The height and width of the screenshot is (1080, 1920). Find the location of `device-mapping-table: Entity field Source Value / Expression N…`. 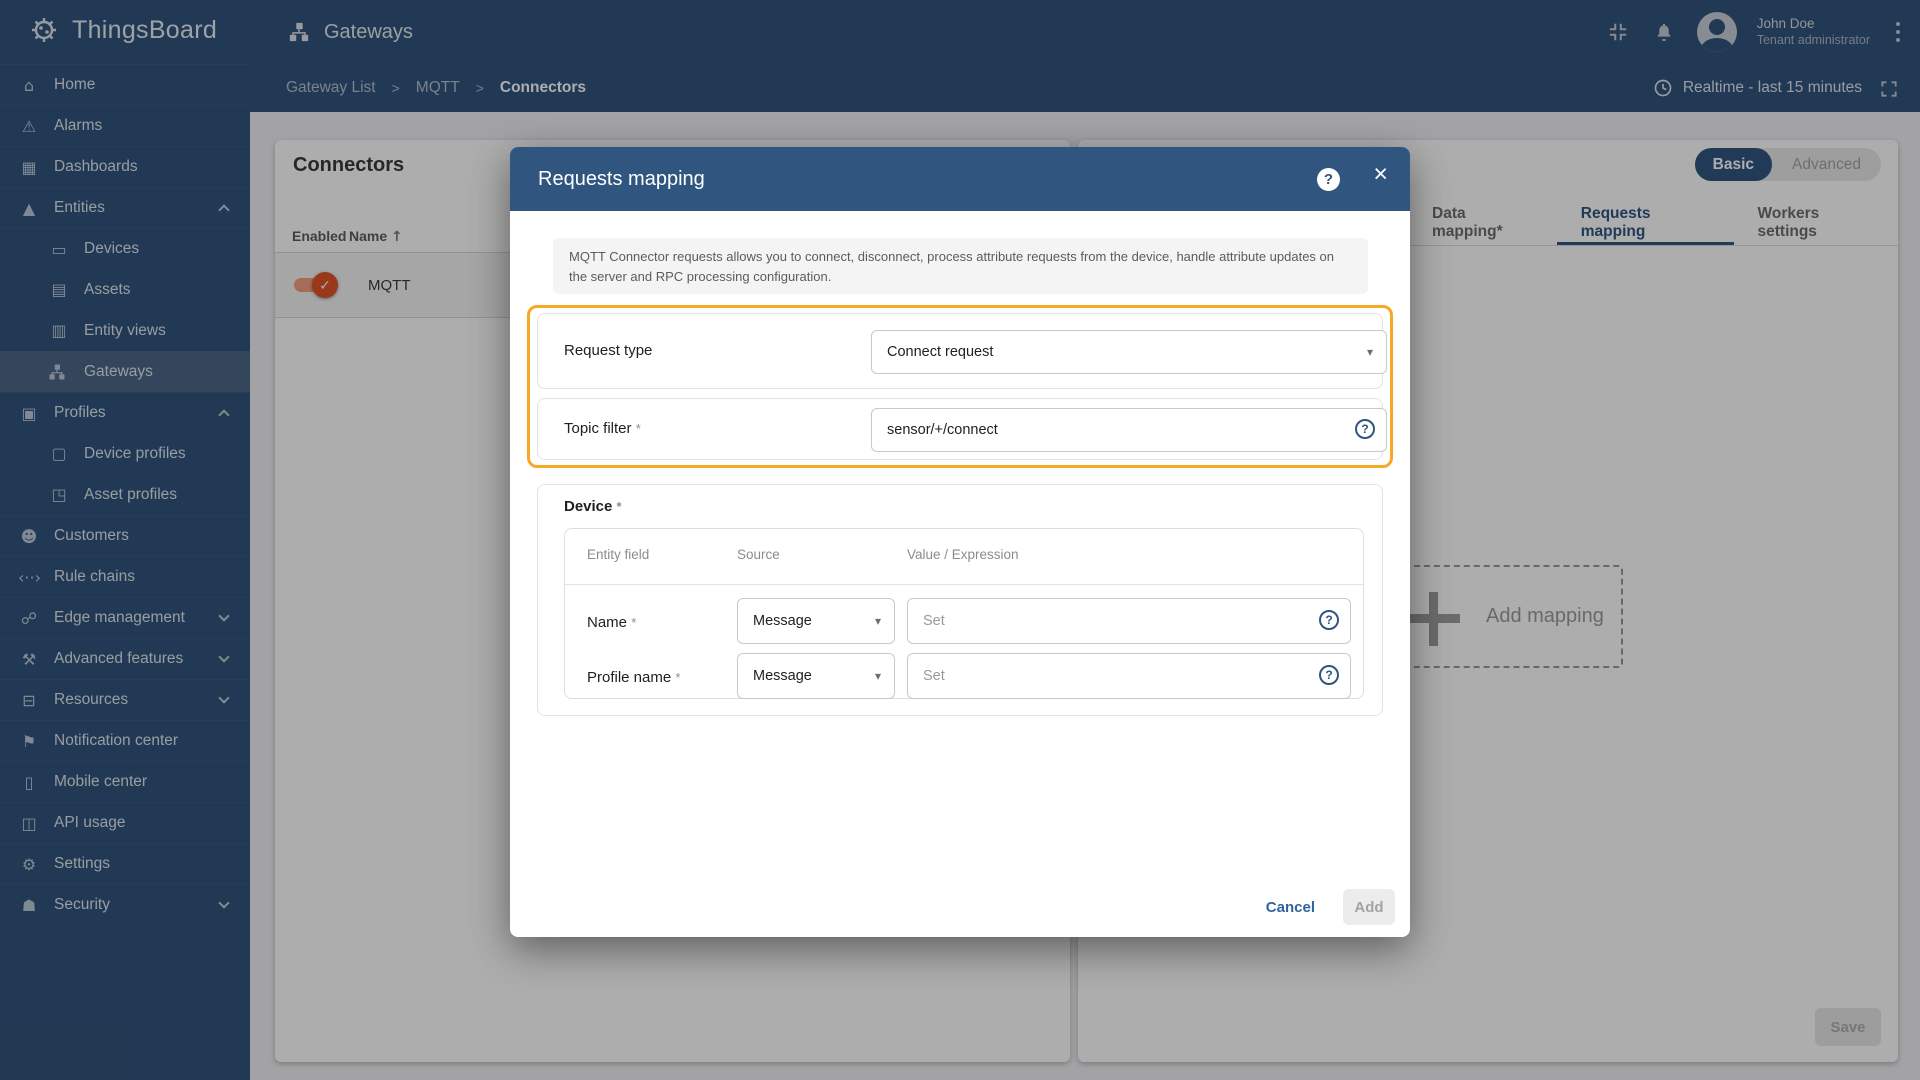

device-mapping-table: Entity field Source Value / Expression N… is located at coordinates (964, 613).